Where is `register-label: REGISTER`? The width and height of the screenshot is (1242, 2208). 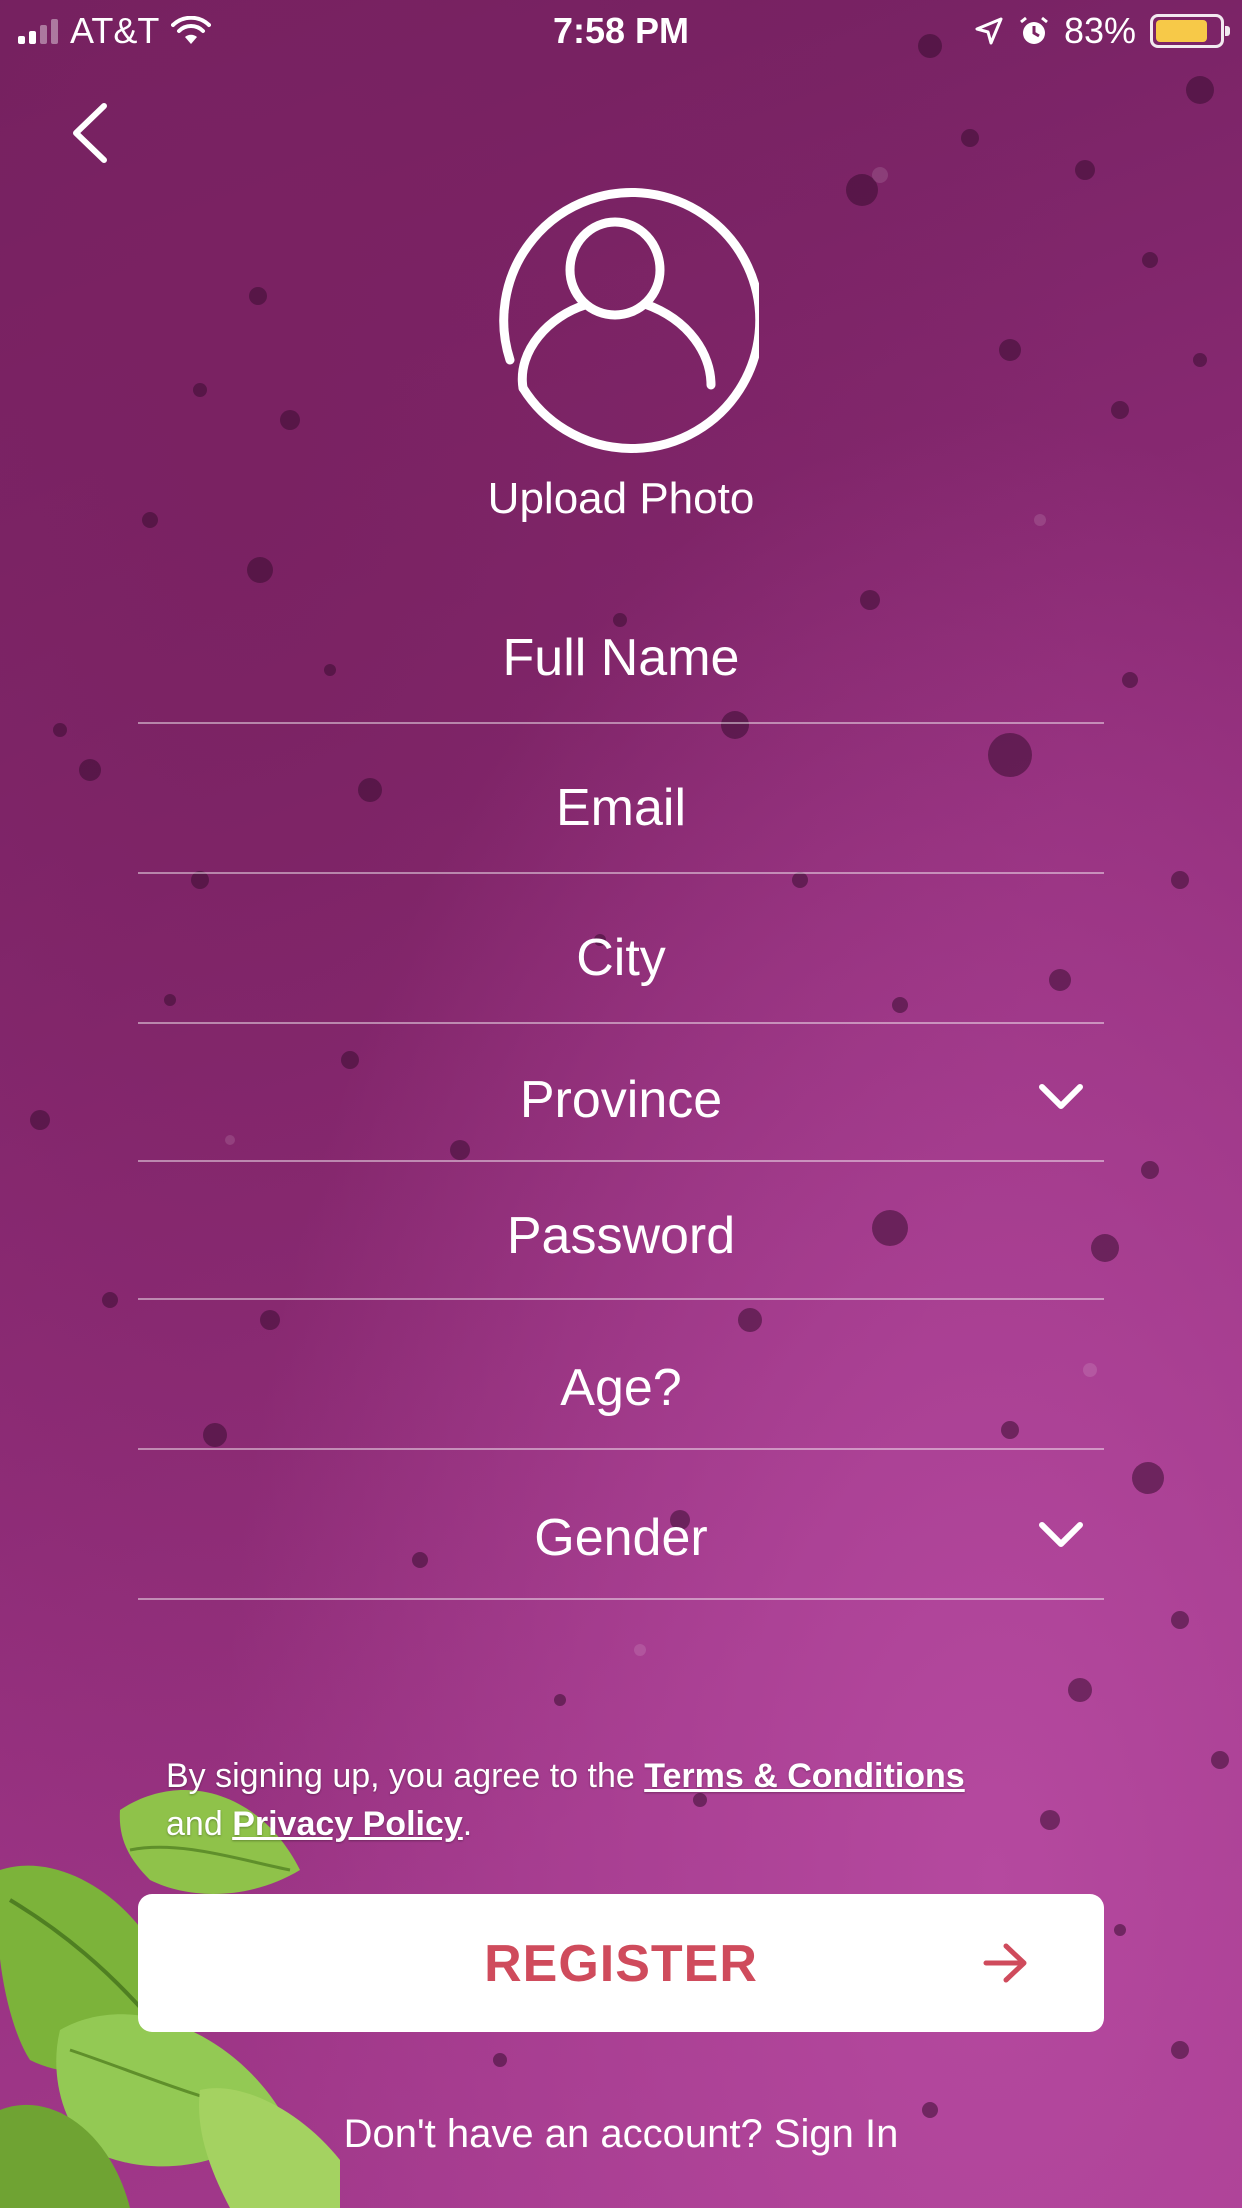 register-label: REGISTER is located at coordinates (621, 1964).